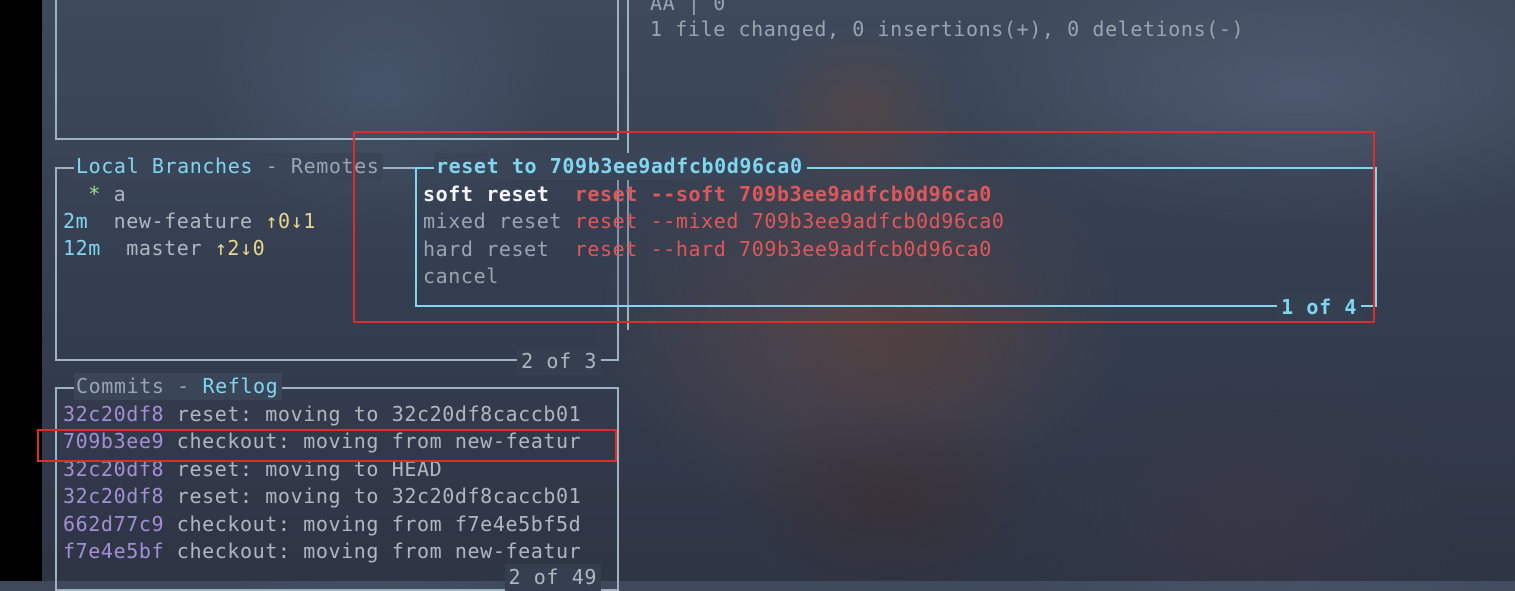 Image resolution: width=1515 pixels, height=591 pixels. What do you see at coordinates (164, 166) in the screenshot?
I see `tab-local-branches: Local Branches` at bounding box center [164, 166].